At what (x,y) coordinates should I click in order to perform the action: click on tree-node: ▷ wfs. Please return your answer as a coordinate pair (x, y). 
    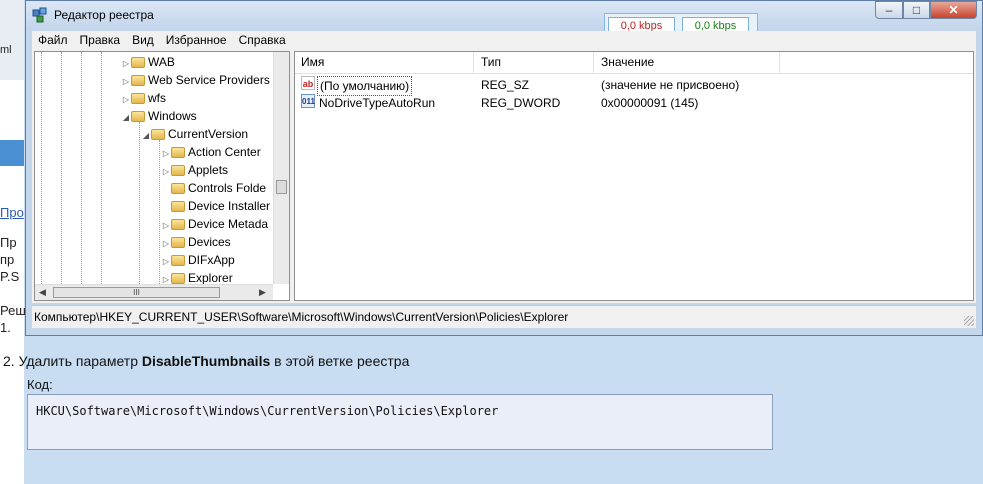
    Looking at the image, I should click on (143, 98).